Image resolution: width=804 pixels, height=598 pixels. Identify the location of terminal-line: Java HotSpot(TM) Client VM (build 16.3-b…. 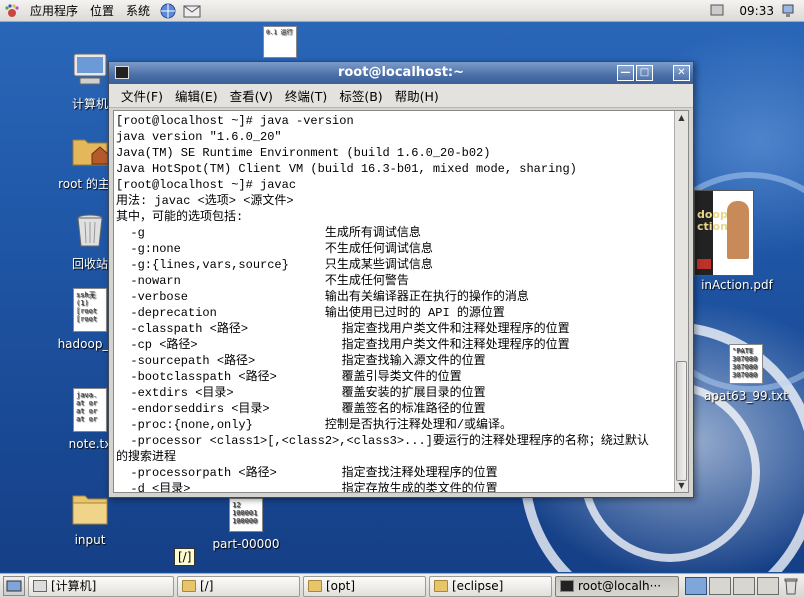
(346, 169).